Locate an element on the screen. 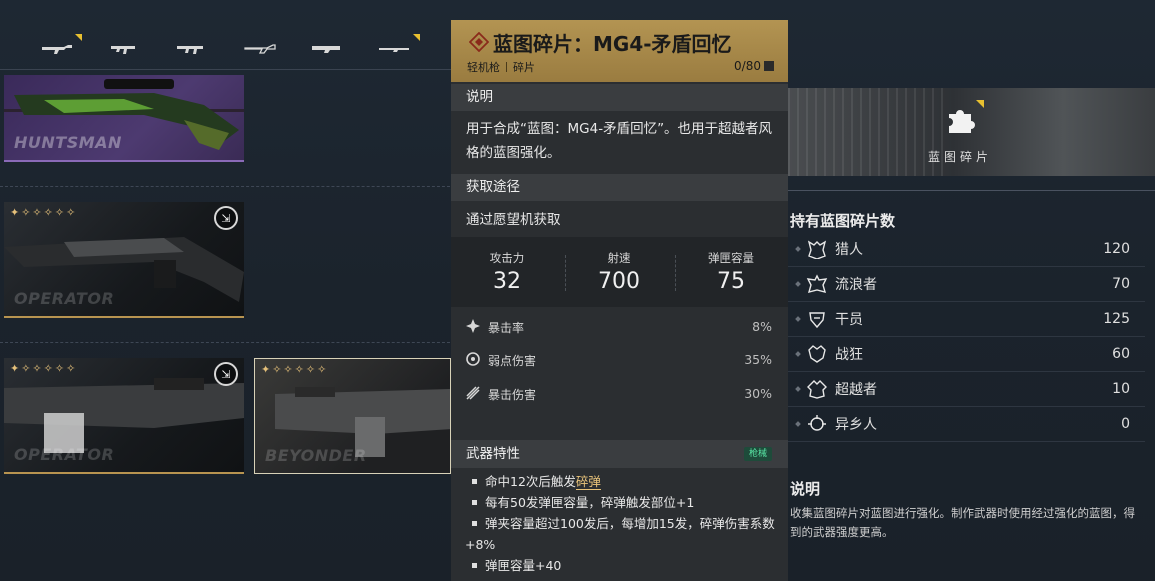 This screenshot has height=581, width=1155. holding-value: 125 is located at coordinates (1116, 319).